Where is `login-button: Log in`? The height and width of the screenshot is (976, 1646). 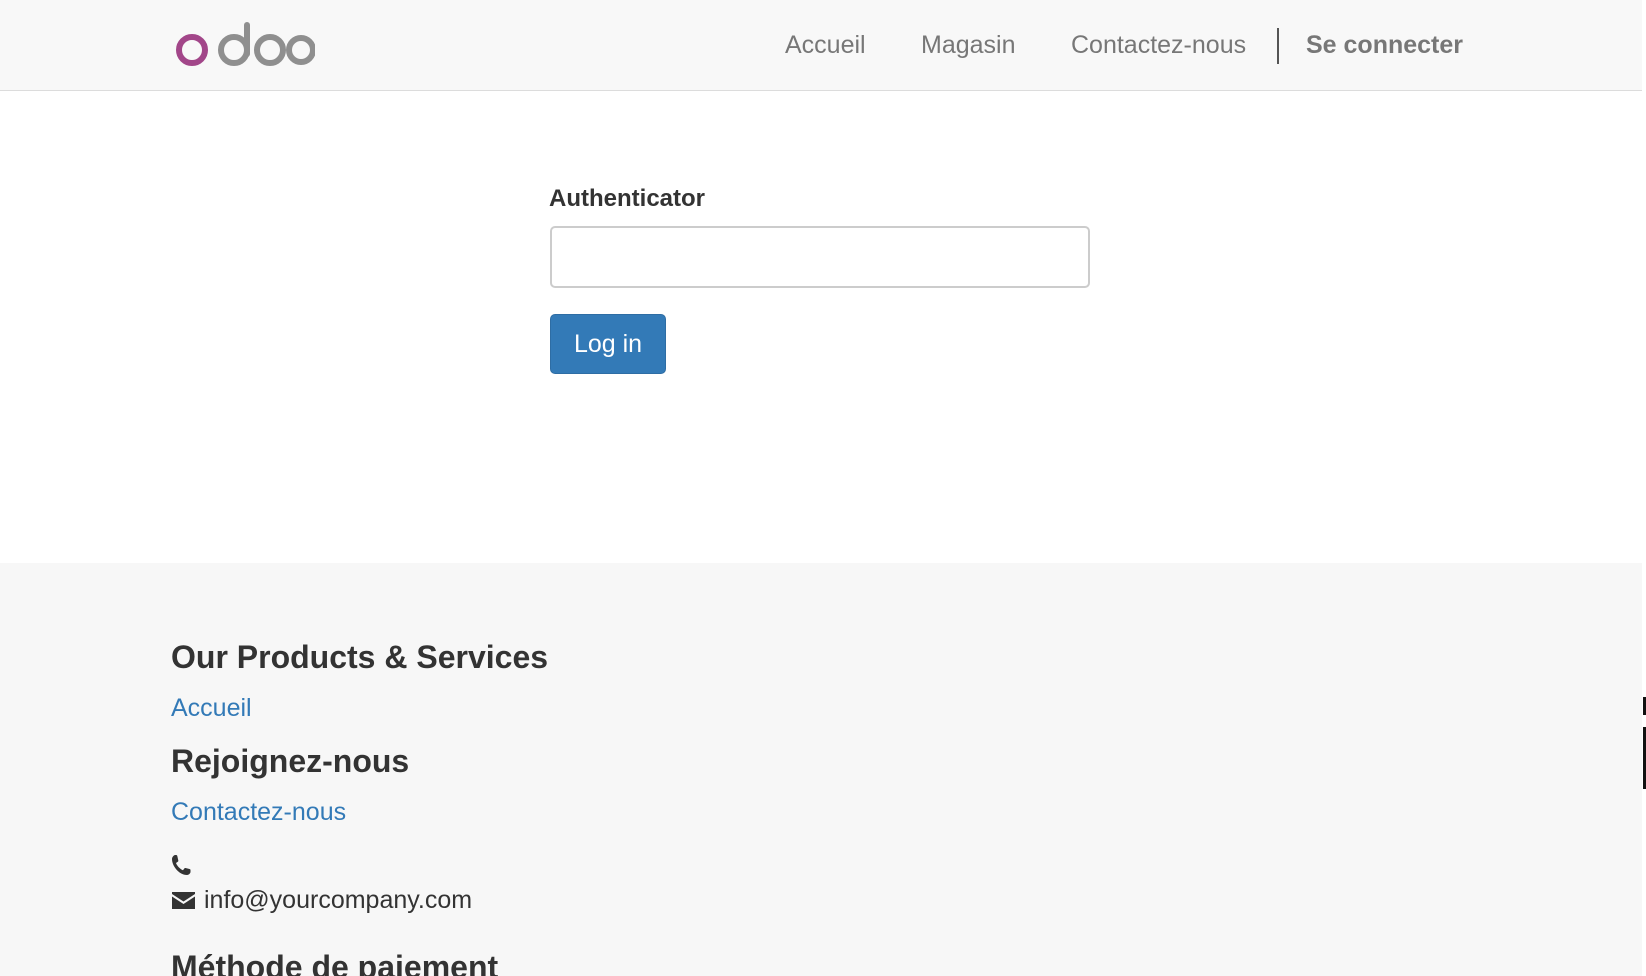
login-button: Log in is located at coordinates (608, 344).